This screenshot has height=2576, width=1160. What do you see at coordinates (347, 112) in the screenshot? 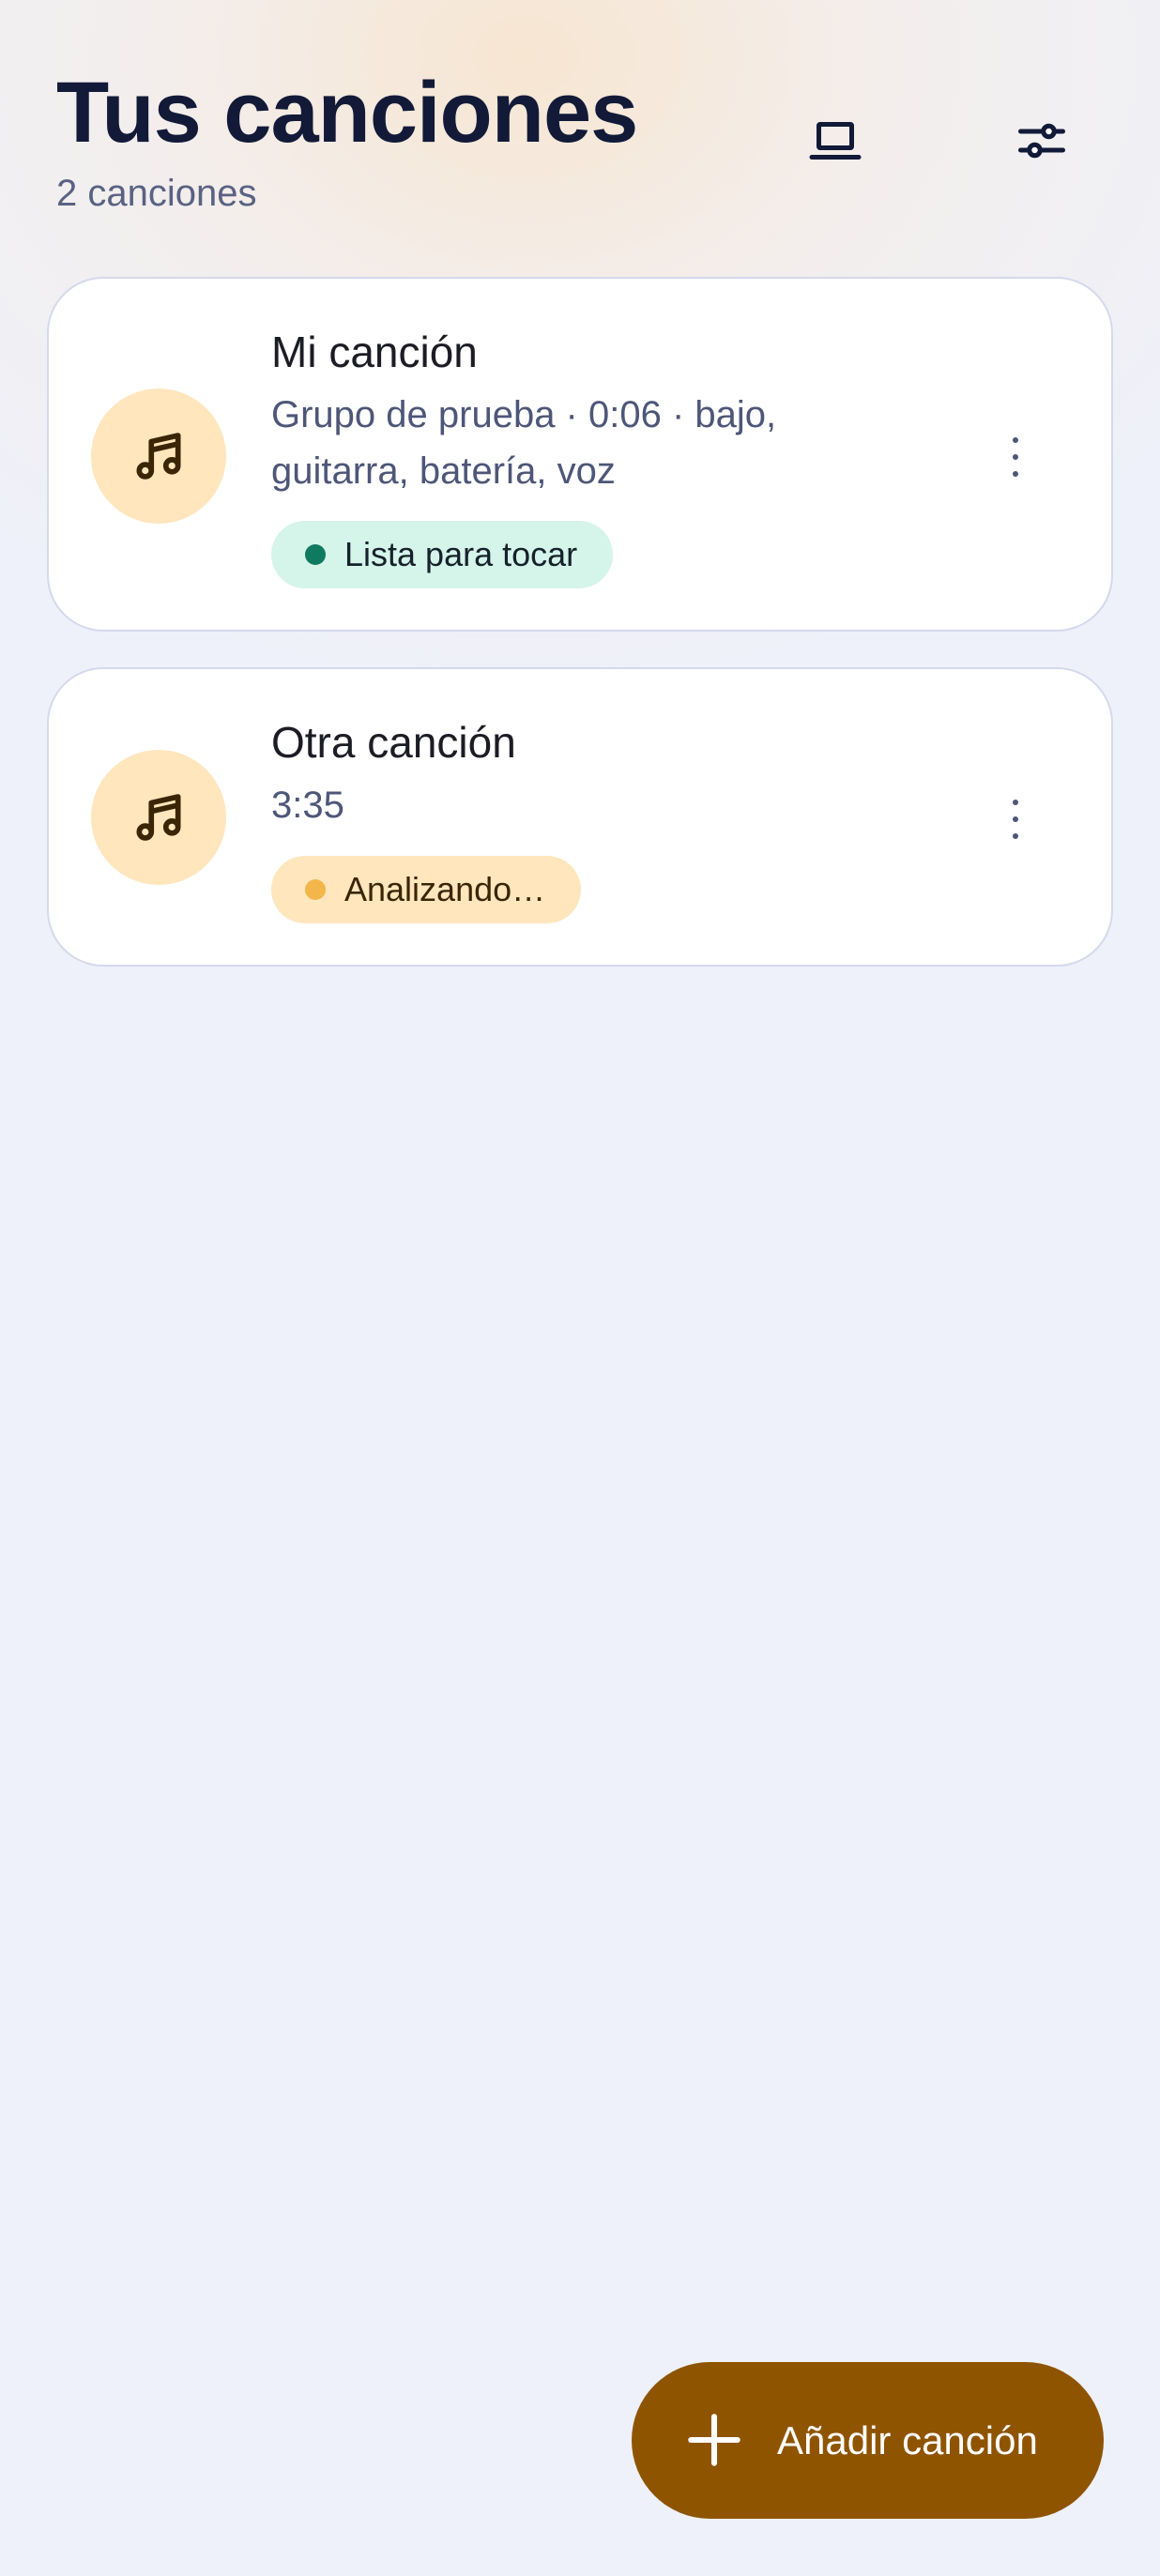
I see `page-title: Tus canciones` at bounding box center [347, 112].